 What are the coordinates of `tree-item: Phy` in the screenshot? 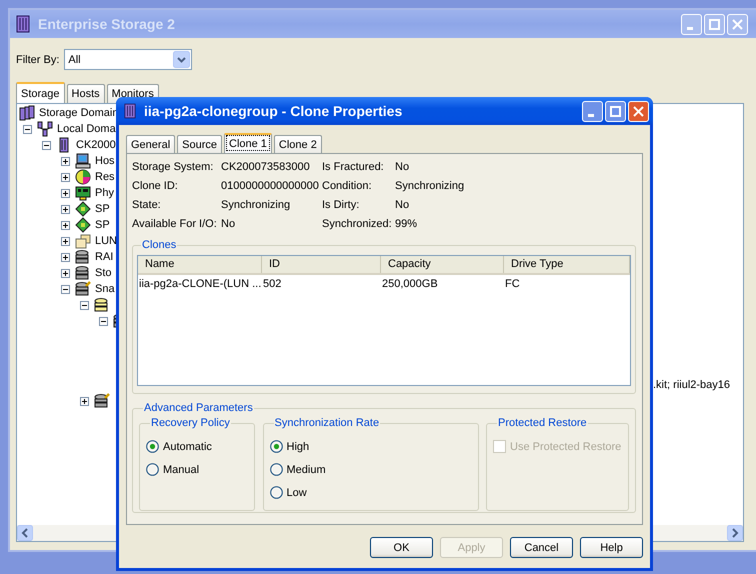 It's located at (104, 193).